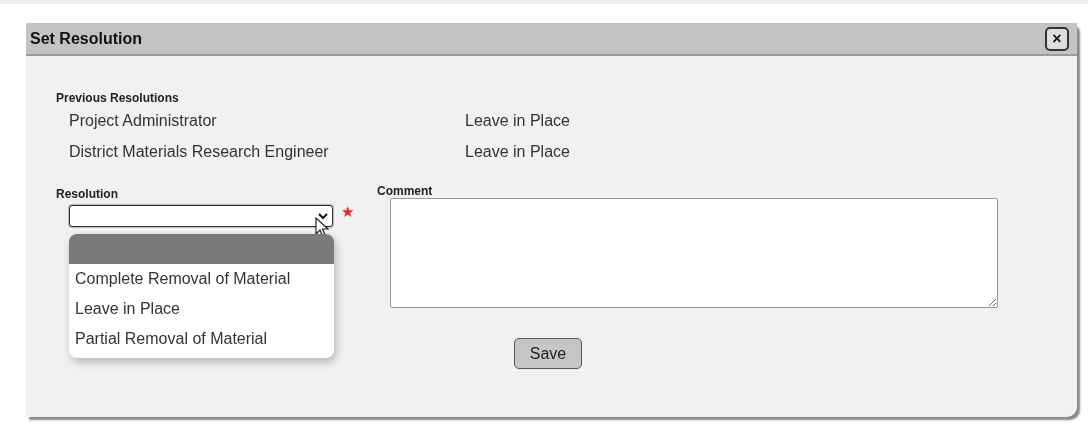 This screenshot has width=1088, height=442. What do you see at coordinates (201, 339) in the screenshot?
I see `dropdown-option: Partial Removal of Material` at bounding box center [201, 339].